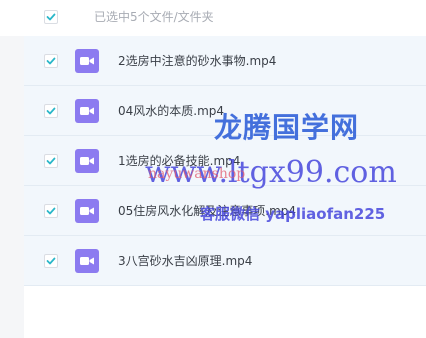  What do you see at coordinates (154, 17) in the screenshot?
I see `selection-count-label: 已选中5个文件/文件夹` at bounding box center [154, 17].